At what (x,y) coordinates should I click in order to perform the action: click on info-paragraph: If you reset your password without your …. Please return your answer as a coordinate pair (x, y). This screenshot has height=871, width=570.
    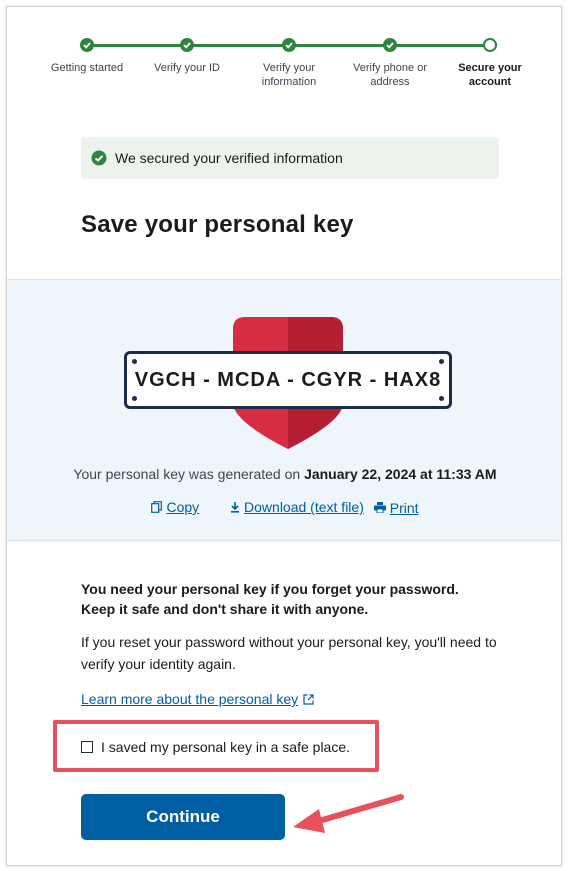
    Looking at the image, I should click on (289, 653).